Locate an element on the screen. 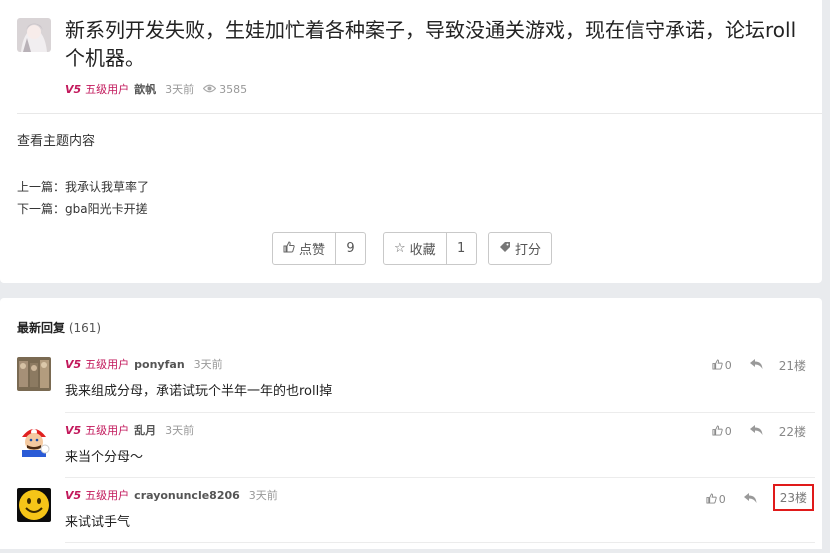  floor-number: 22楼 is located at coordinates (792, 431).